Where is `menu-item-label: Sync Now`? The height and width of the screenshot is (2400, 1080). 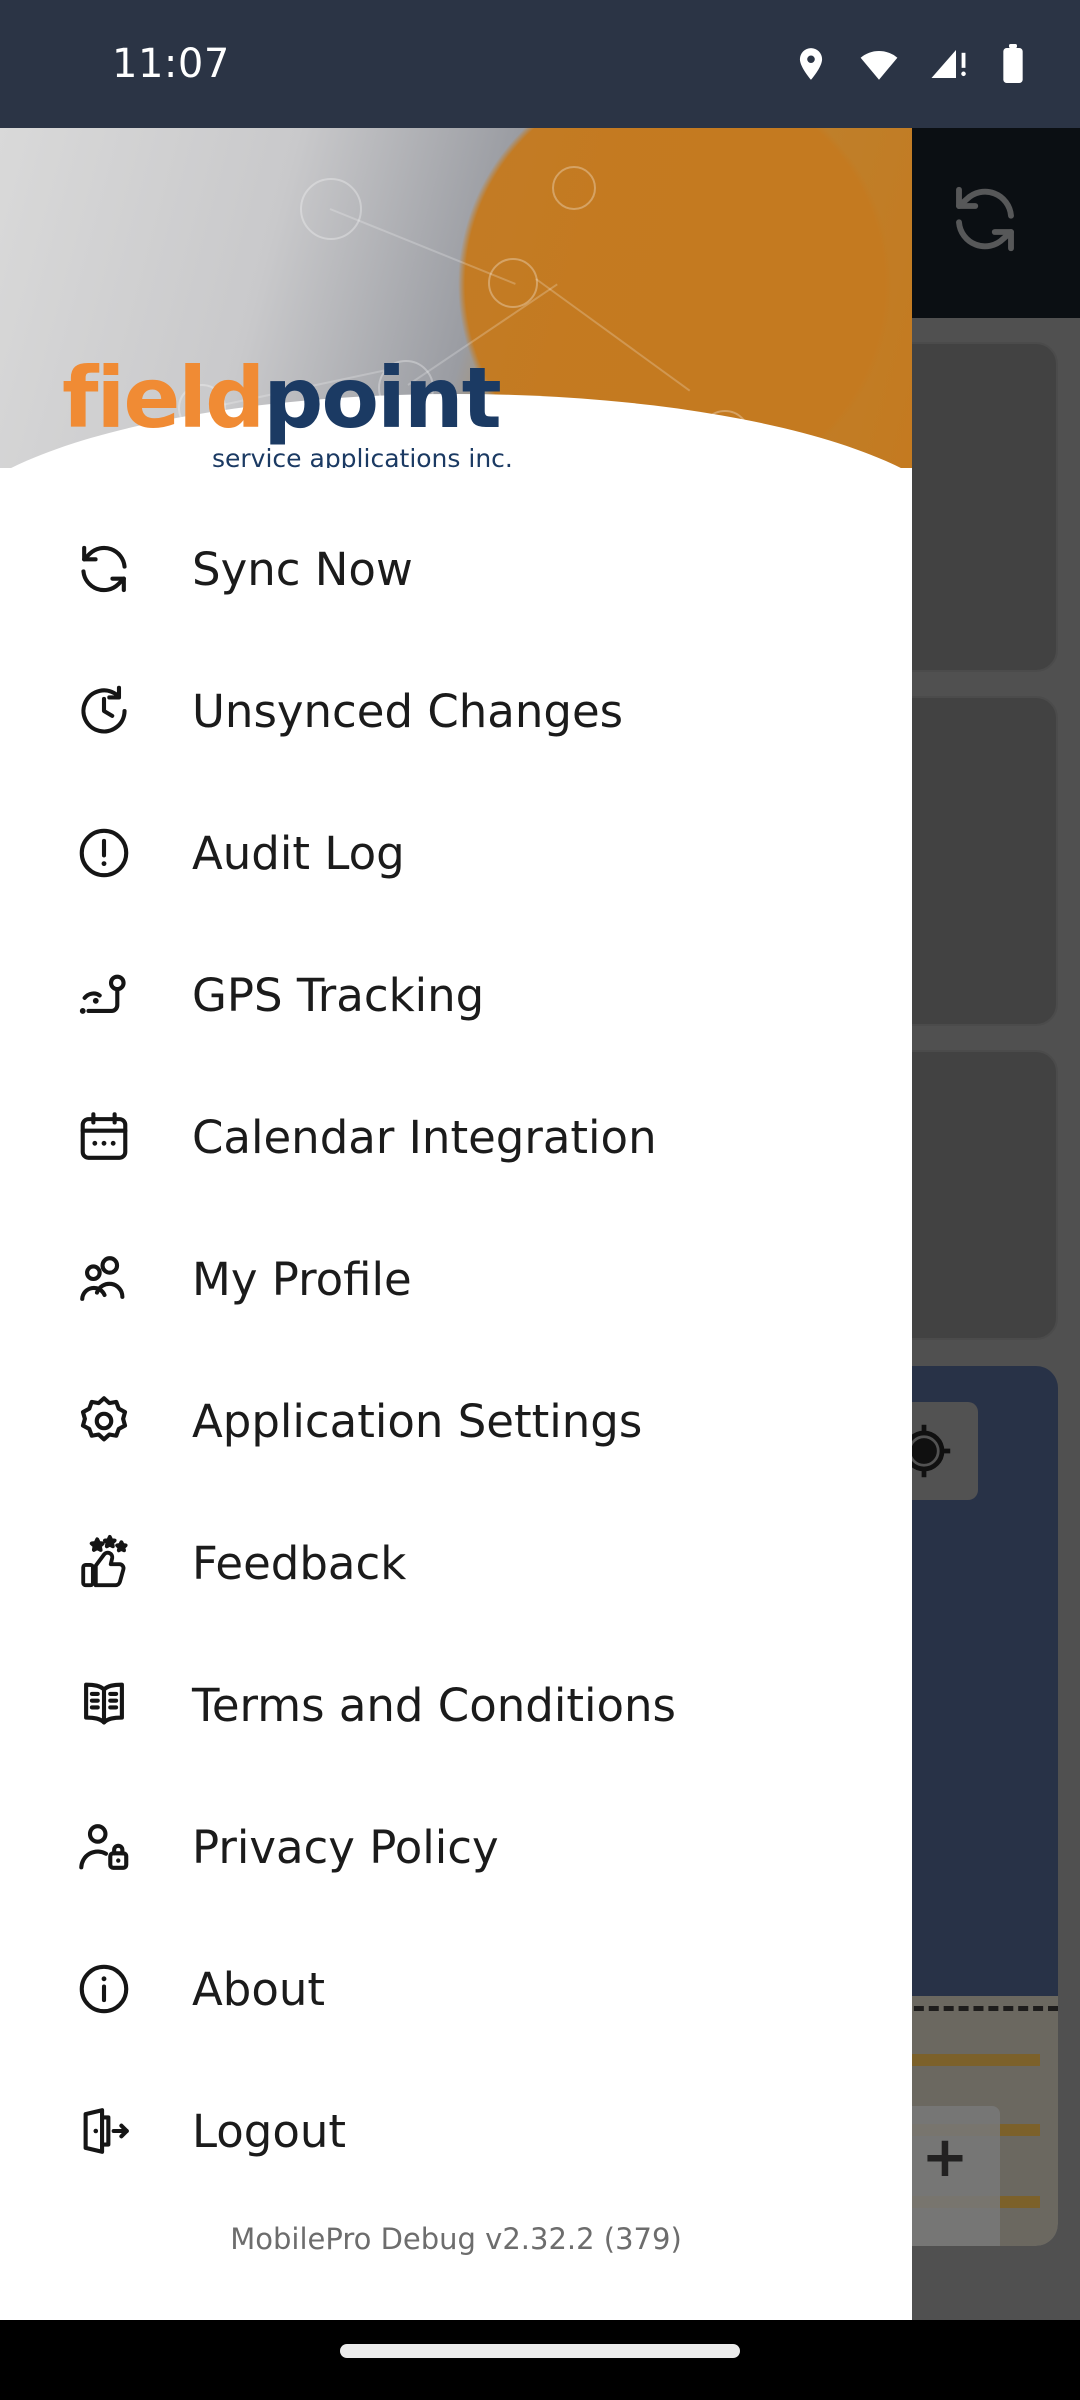 menu-item-label: Sync Now is located at coordinates (302, 569).